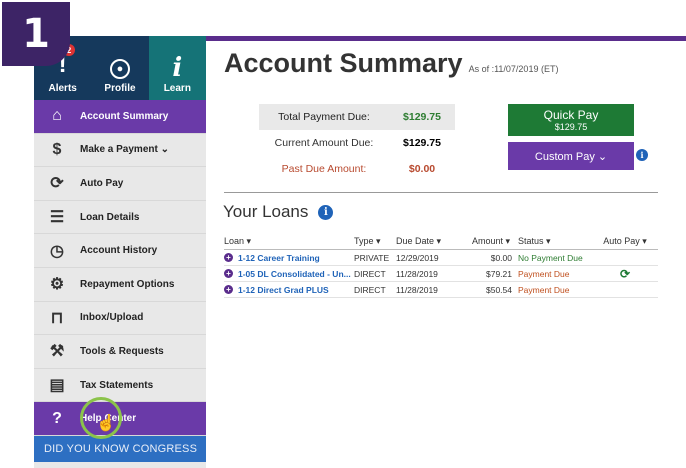  What do you see at coordinates (625, 273) in the screenshot?
I see `autopay-enabled-icon: ⟳` at bounding box center [625, 273].